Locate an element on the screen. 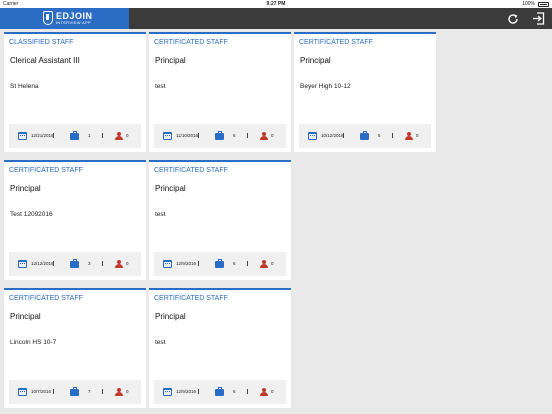 This screenshot has height=414, width=552. job-count: 3 is located at coordinates (89, 263).